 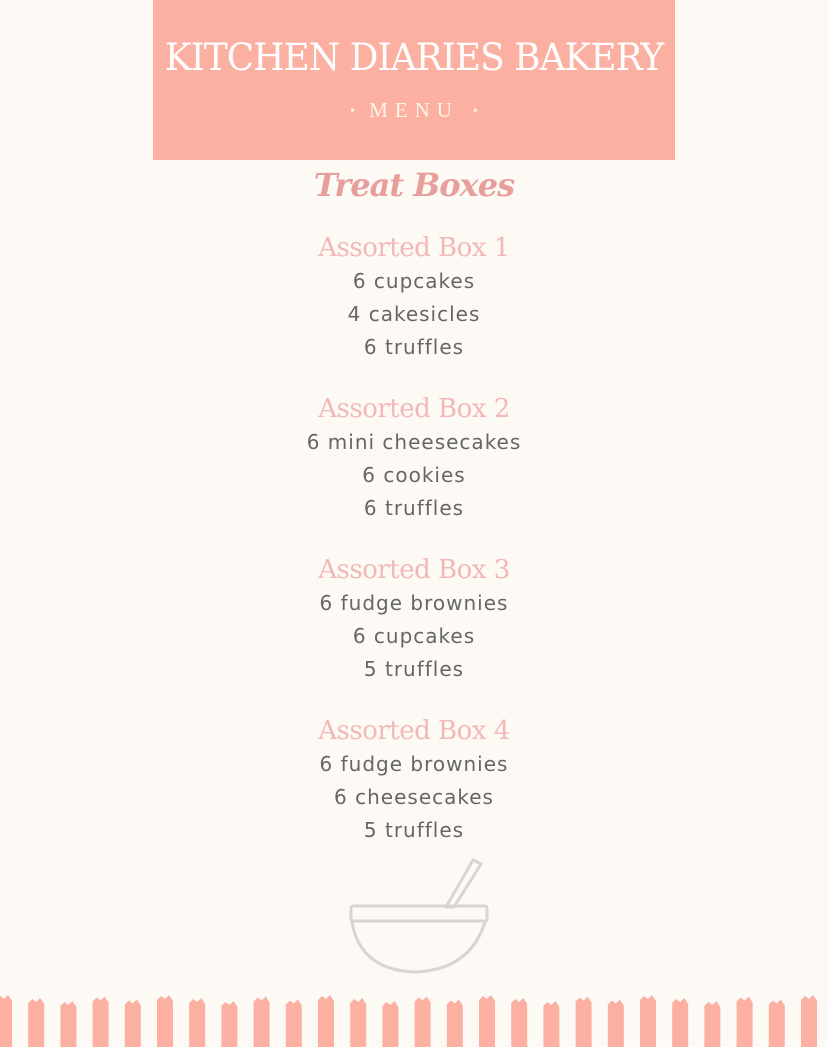 I want to click on menu-header: KITCHEN DIARIES BAKERY • MENU •, so click(x=414, y=80).